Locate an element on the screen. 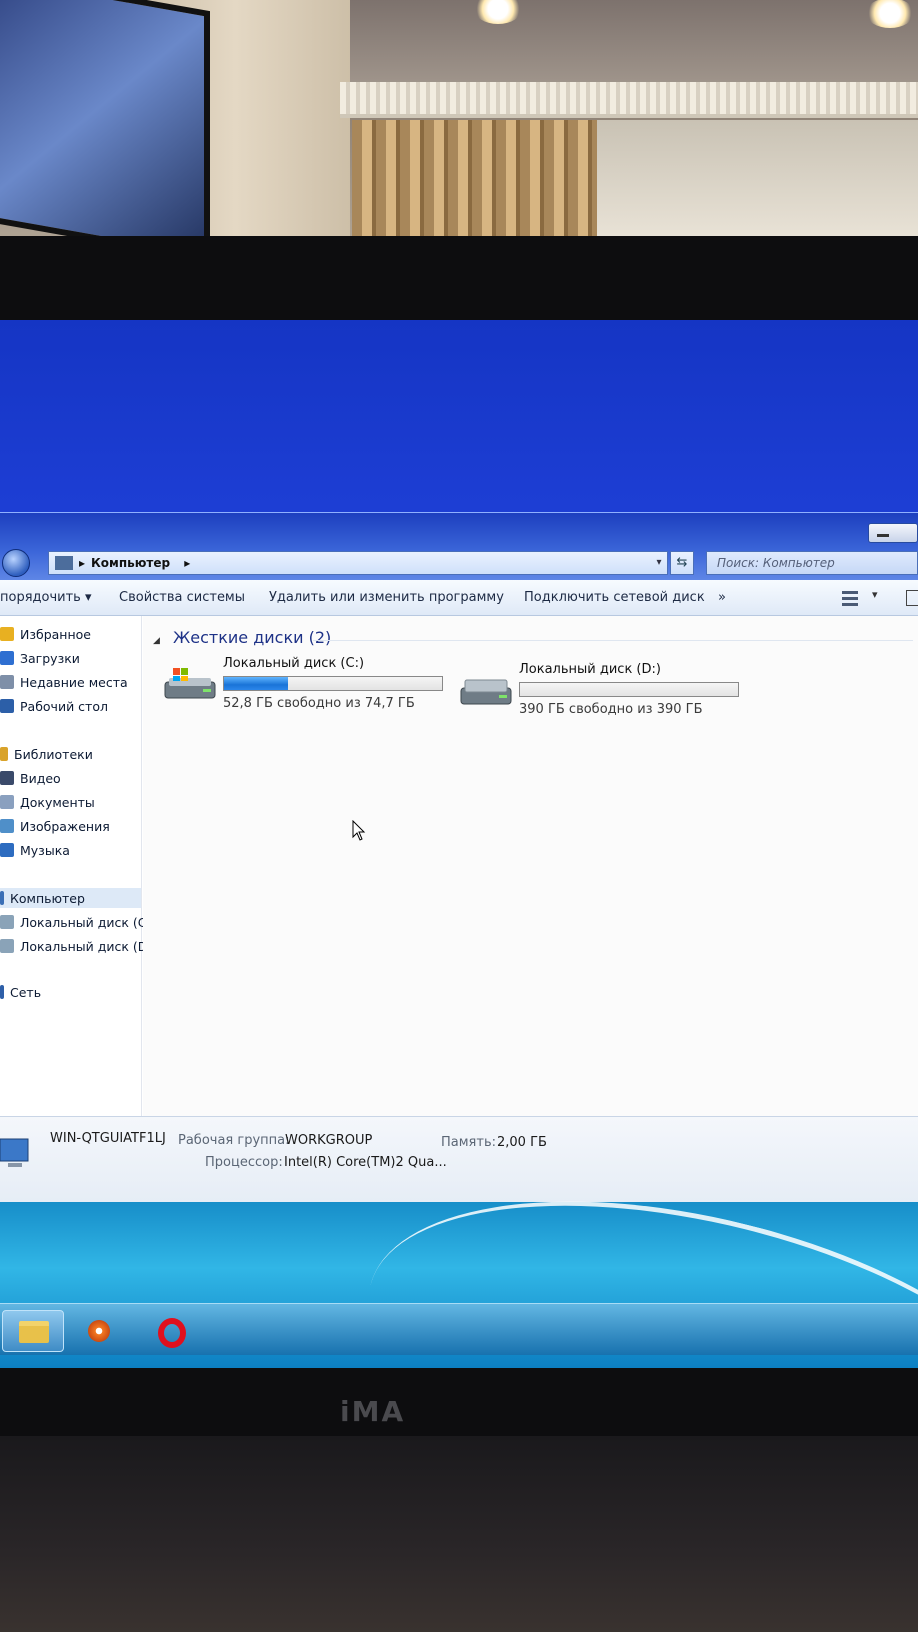  taskbar-opera-button is located at coordinates (175, 1331).